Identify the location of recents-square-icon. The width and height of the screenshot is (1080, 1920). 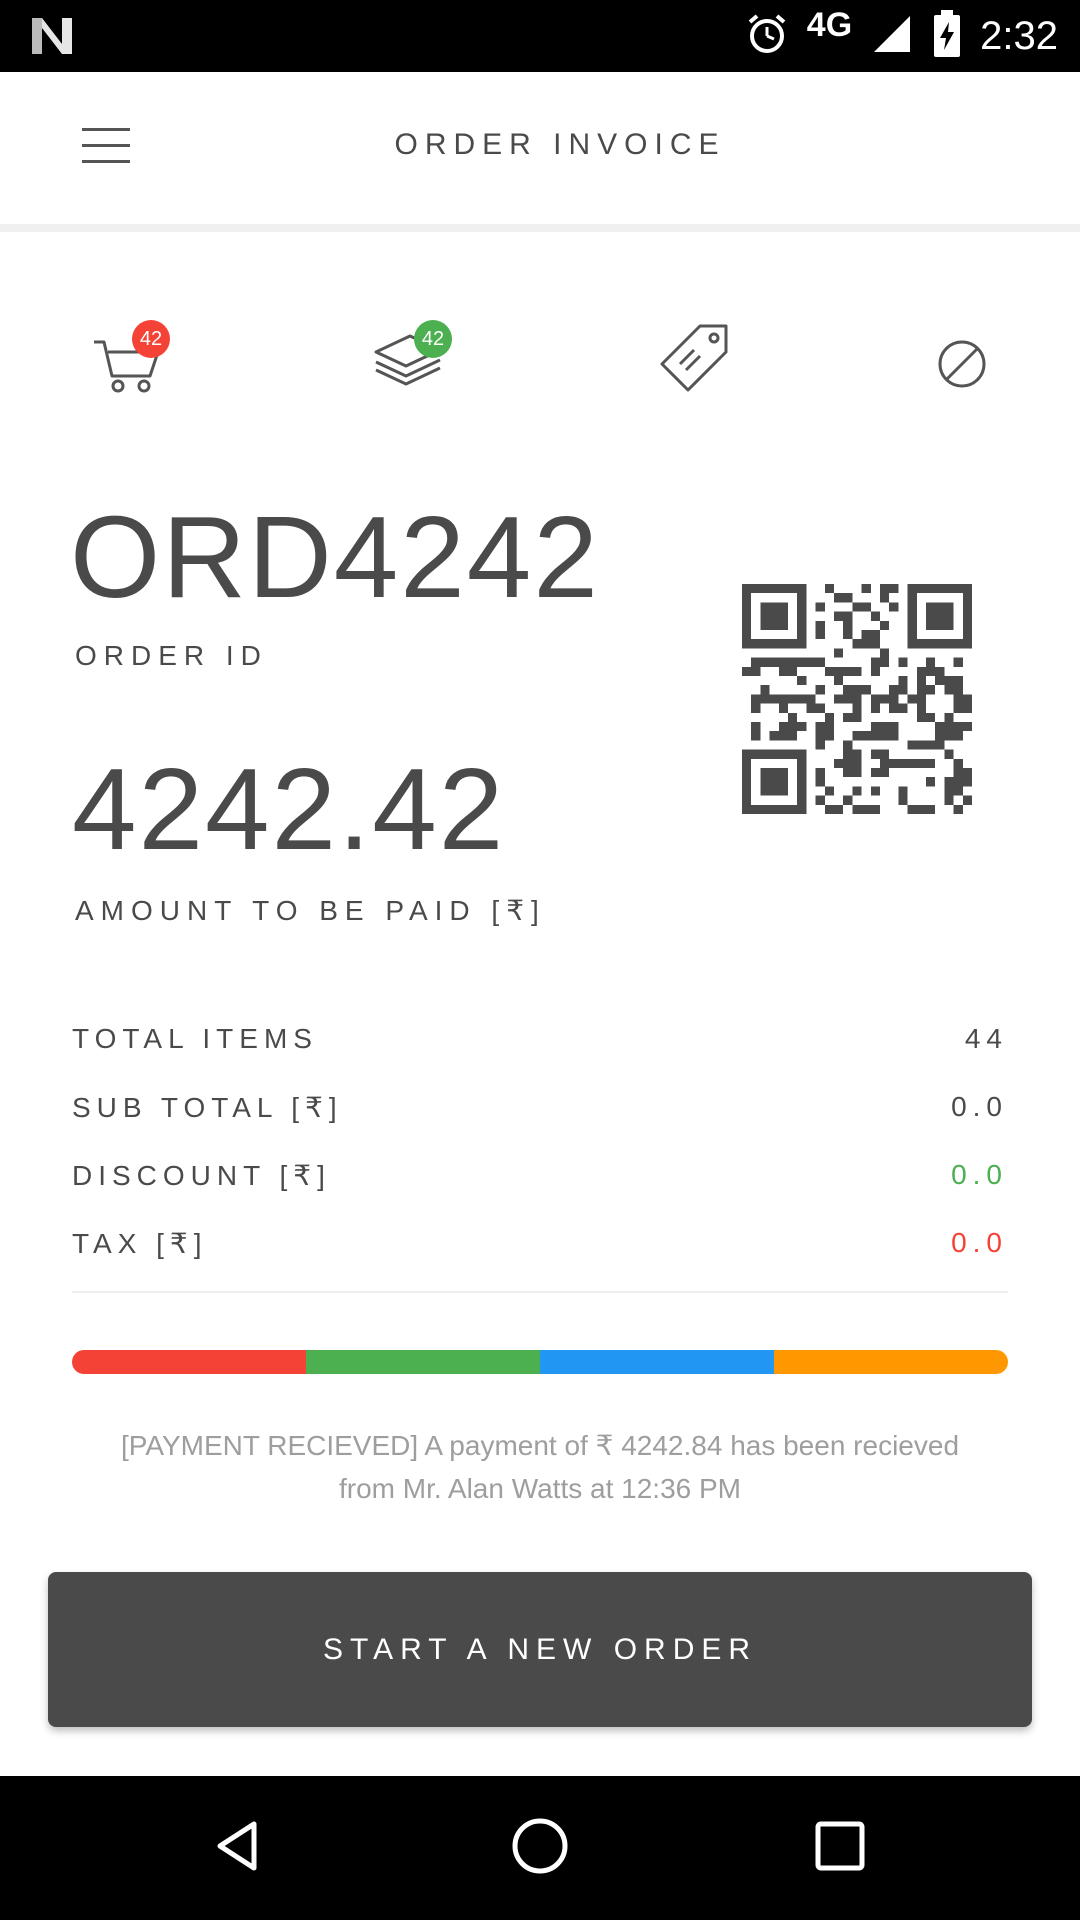
(840, 1848).